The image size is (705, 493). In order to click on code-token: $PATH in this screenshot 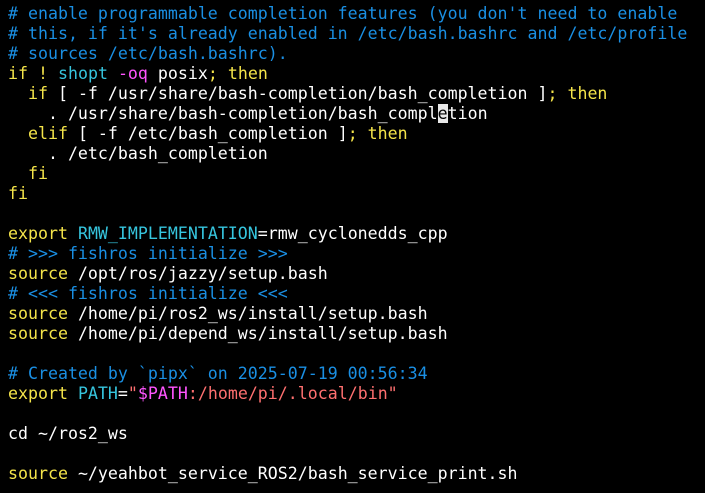, I will do `click(162, 393)`.